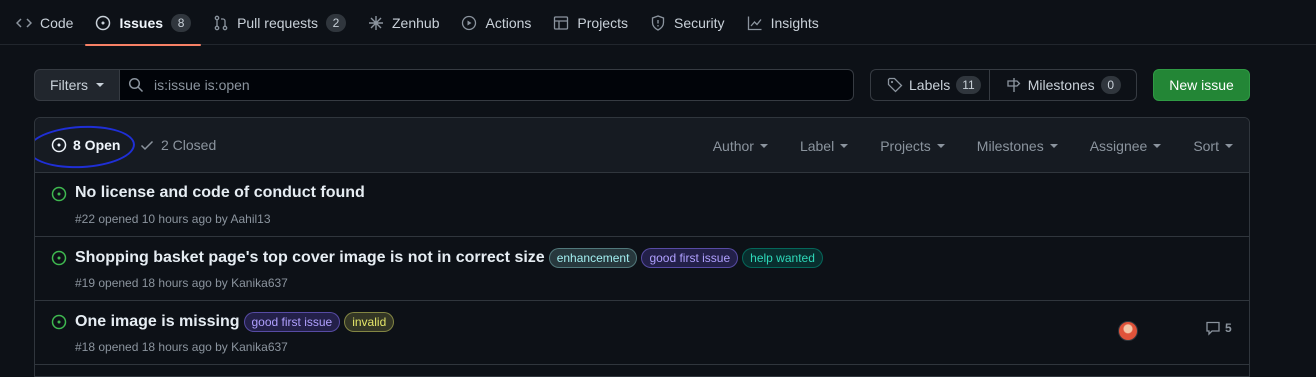 This screenshot has height=377, width=1316. I want to click on tab-code: Code, so click(44, 22).